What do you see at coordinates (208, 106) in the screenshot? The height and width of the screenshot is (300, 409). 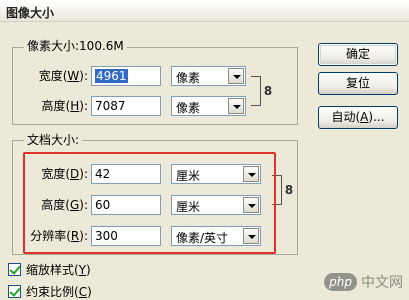 I see `pixel-height-unit-select: 像素` at bounding box center [208, 106].